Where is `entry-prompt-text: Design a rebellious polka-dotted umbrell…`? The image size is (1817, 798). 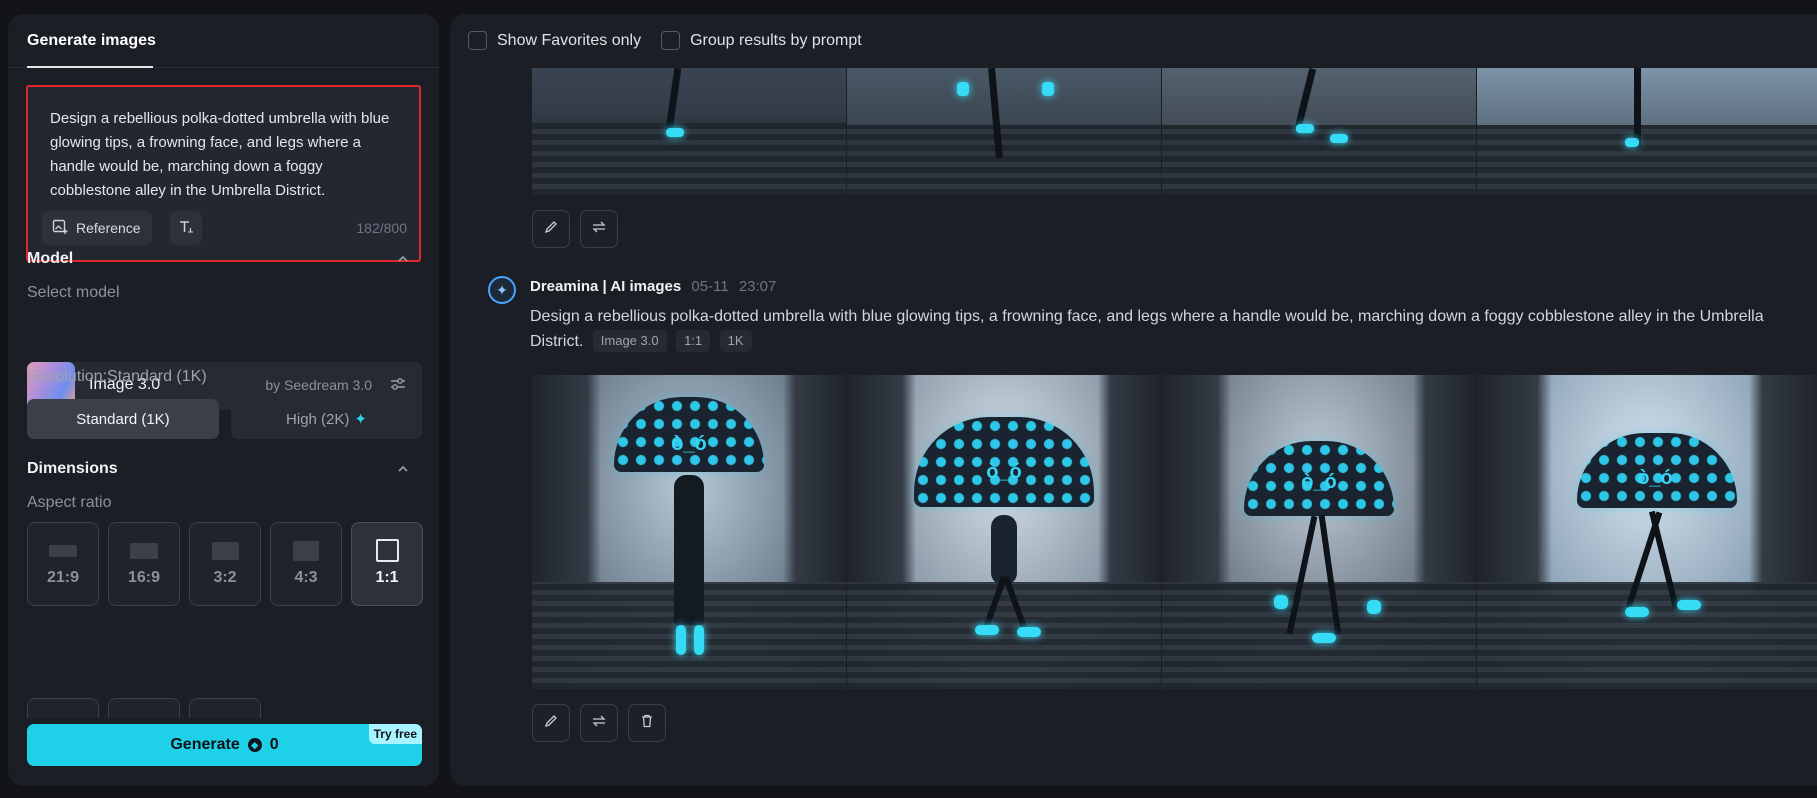
entry-prompt-text: Design a rebellious polka-dotted umbrell… is located at coordinates (1147, 329).